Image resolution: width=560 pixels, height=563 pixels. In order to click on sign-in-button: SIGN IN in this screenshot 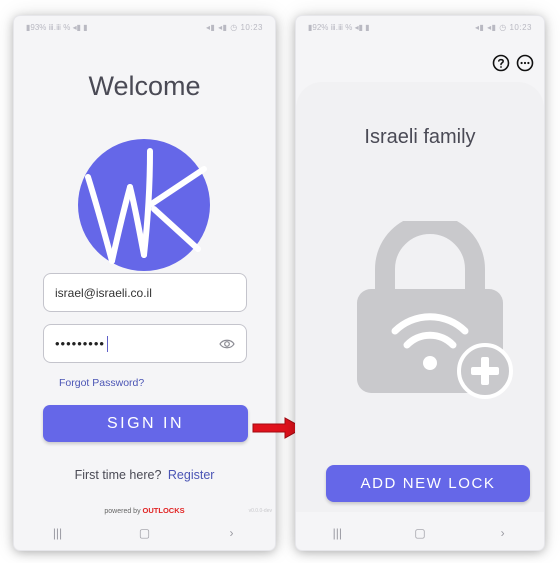, I will do `click(145, 423)`.